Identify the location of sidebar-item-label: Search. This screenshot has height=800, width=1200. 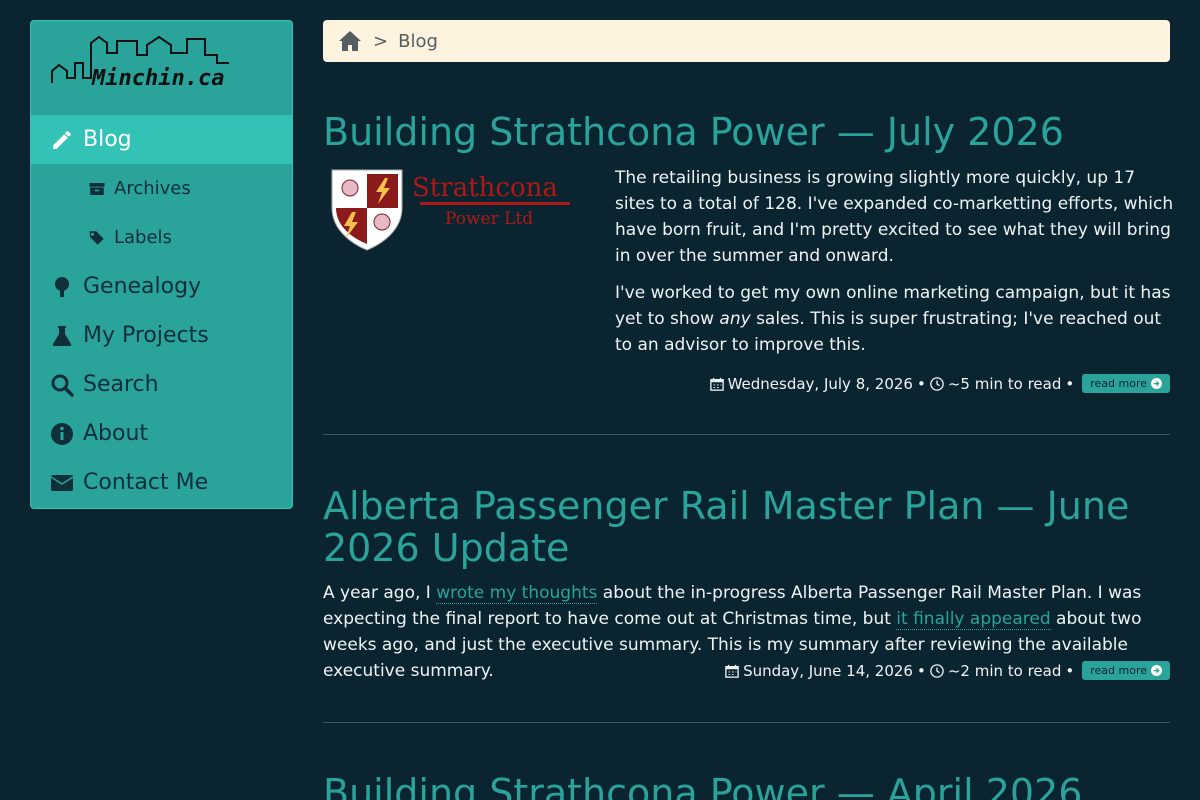
(121, 384).